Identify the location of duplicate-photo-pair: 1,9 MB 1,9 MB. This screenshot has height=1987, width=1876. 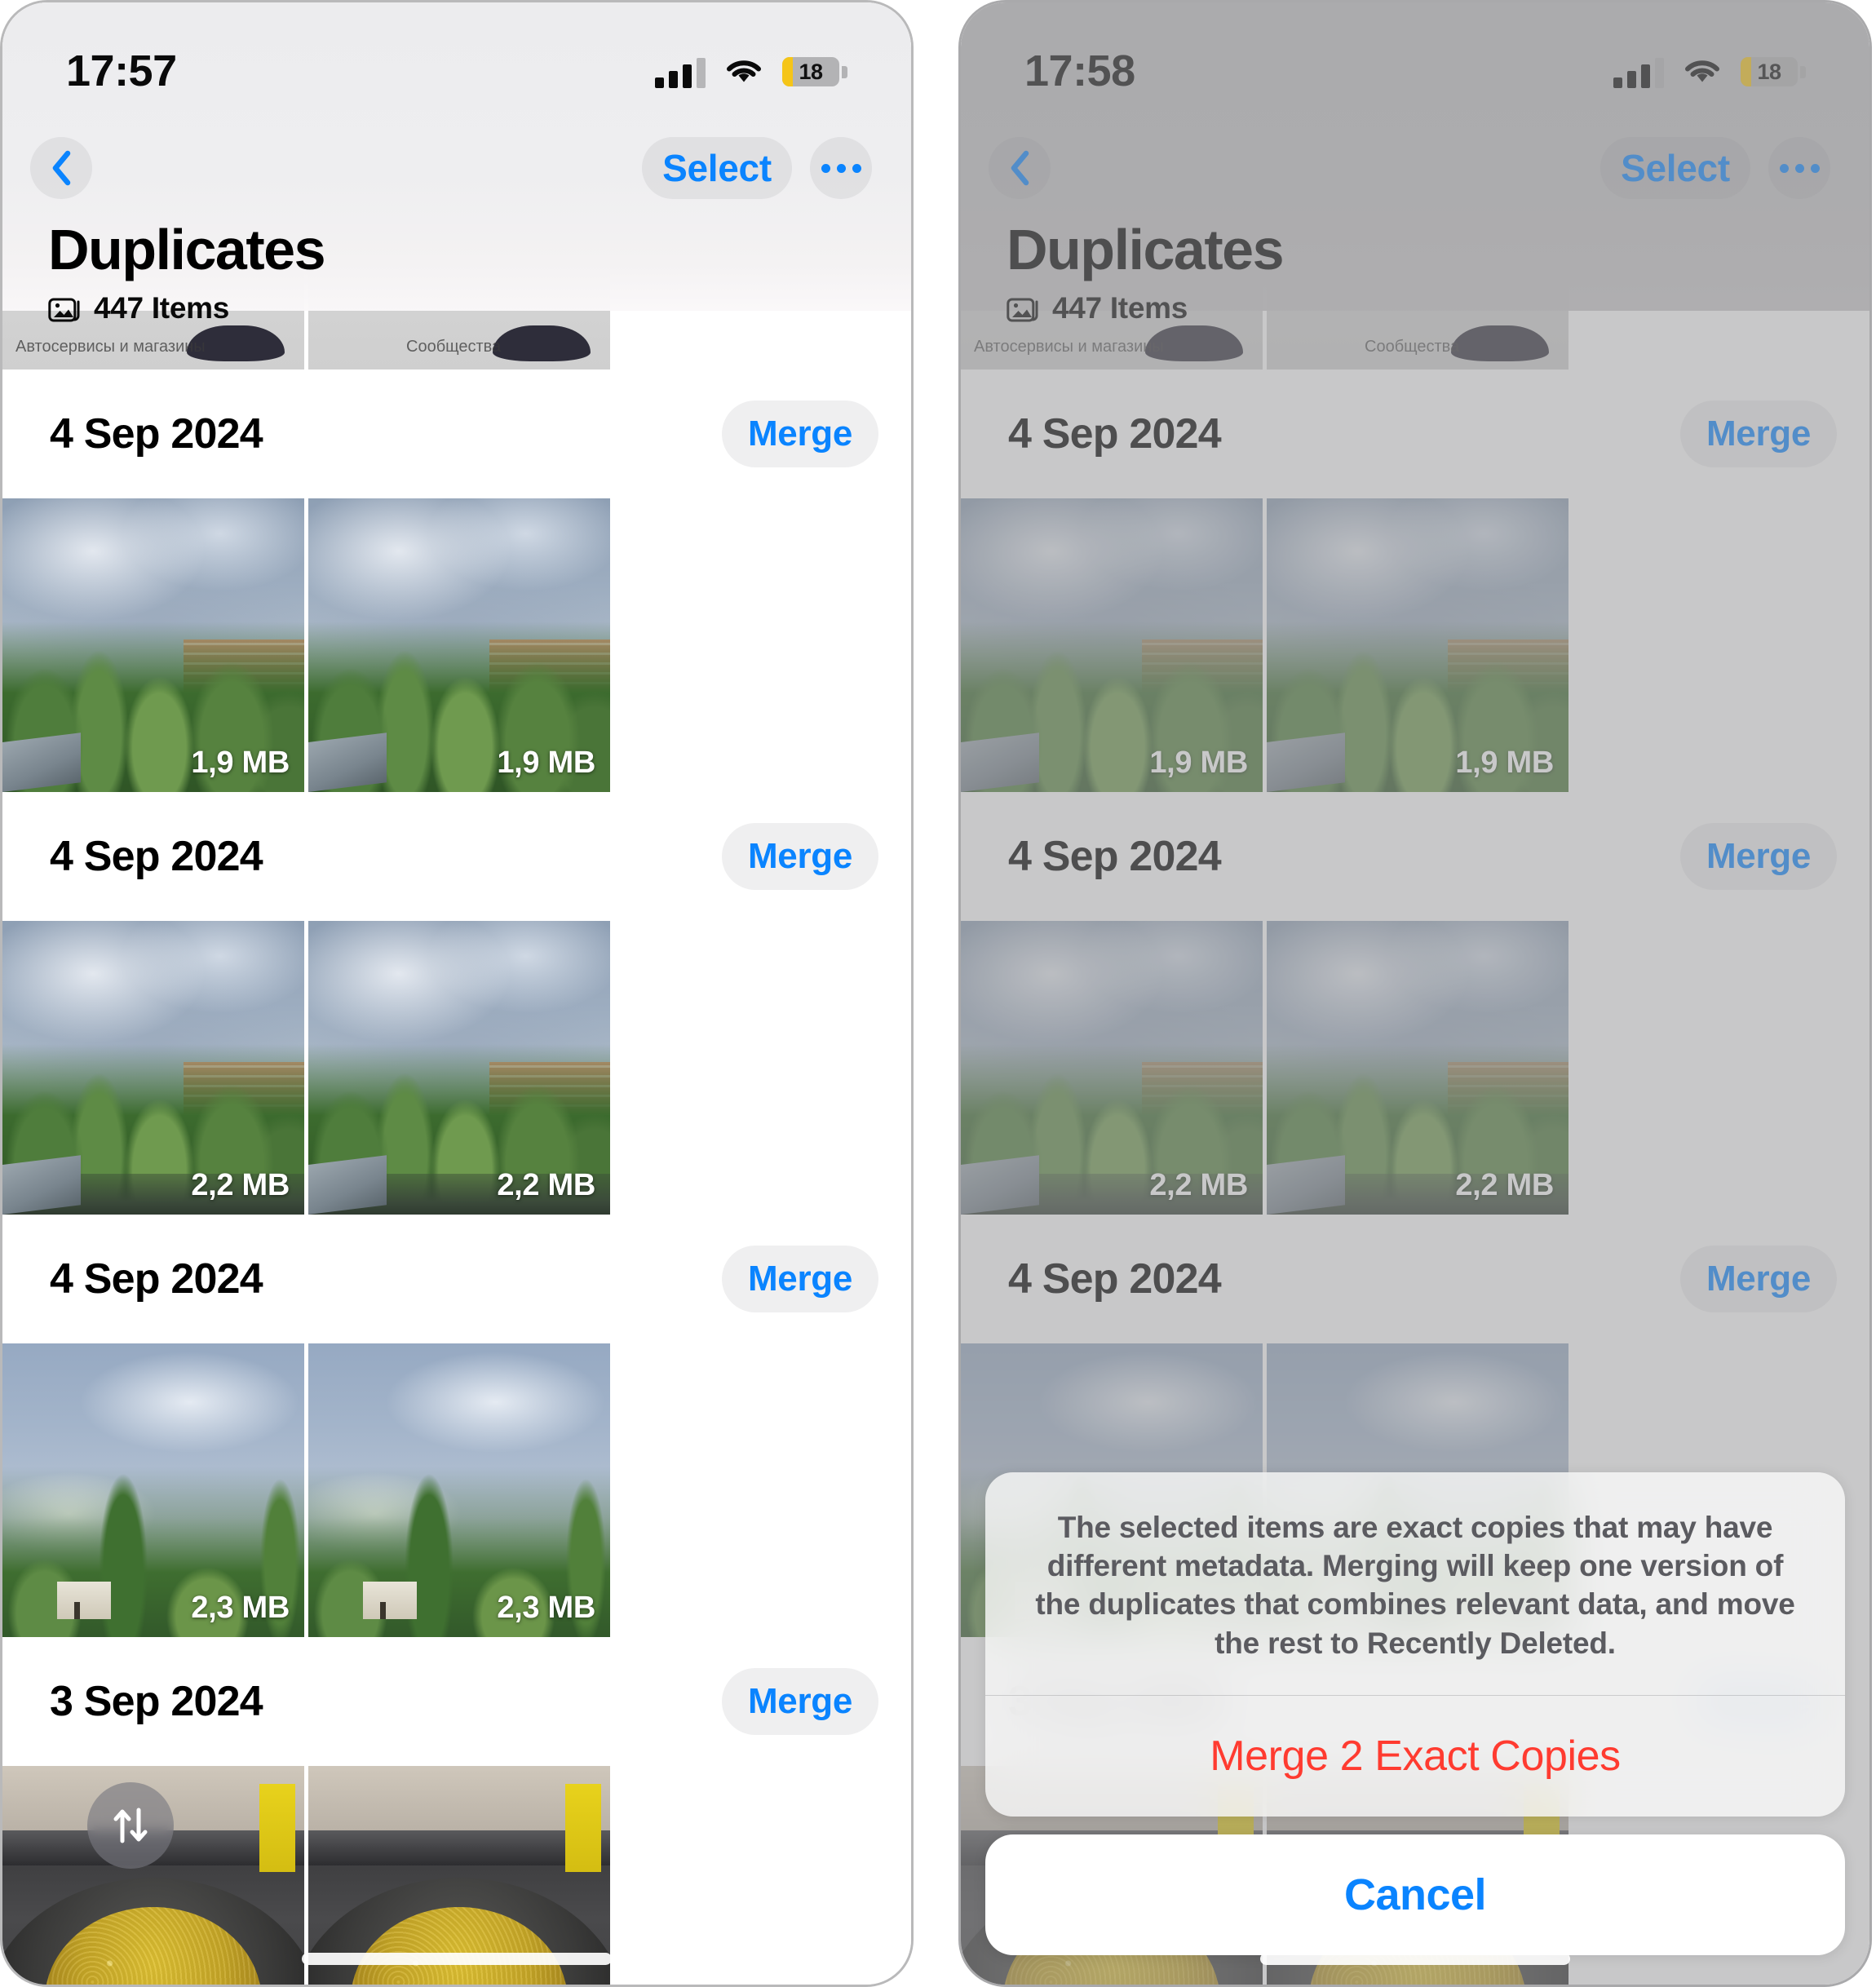
(456, 645).